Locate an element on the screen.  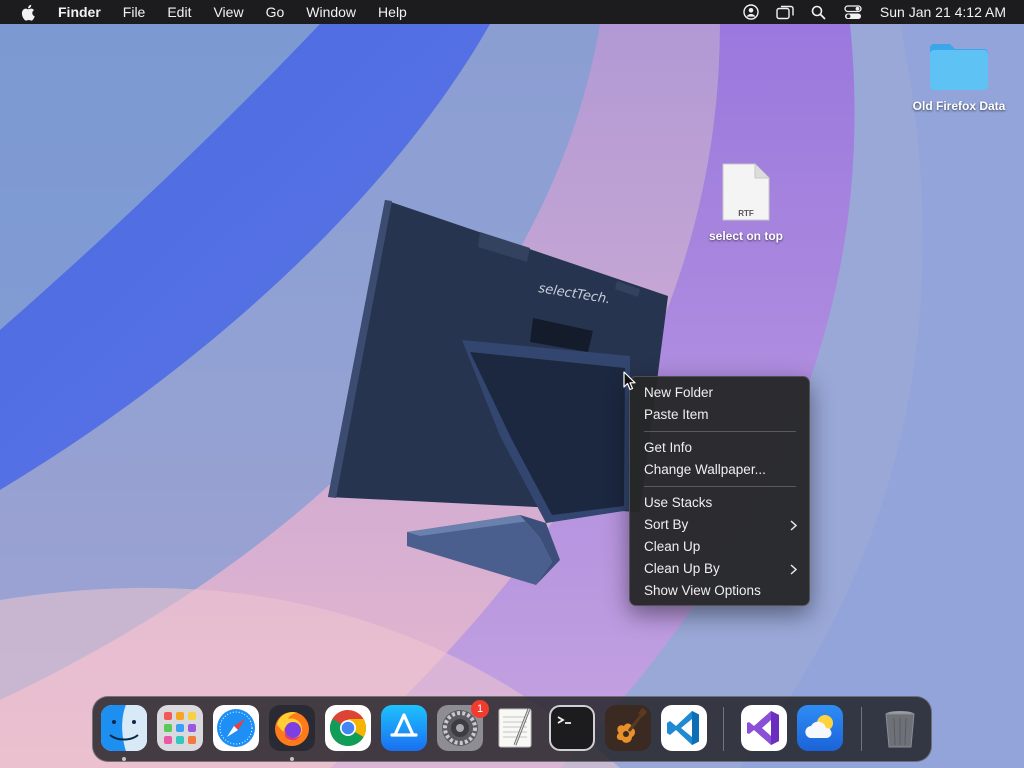
dock-app-textedit is located at coordinates (516, 728).